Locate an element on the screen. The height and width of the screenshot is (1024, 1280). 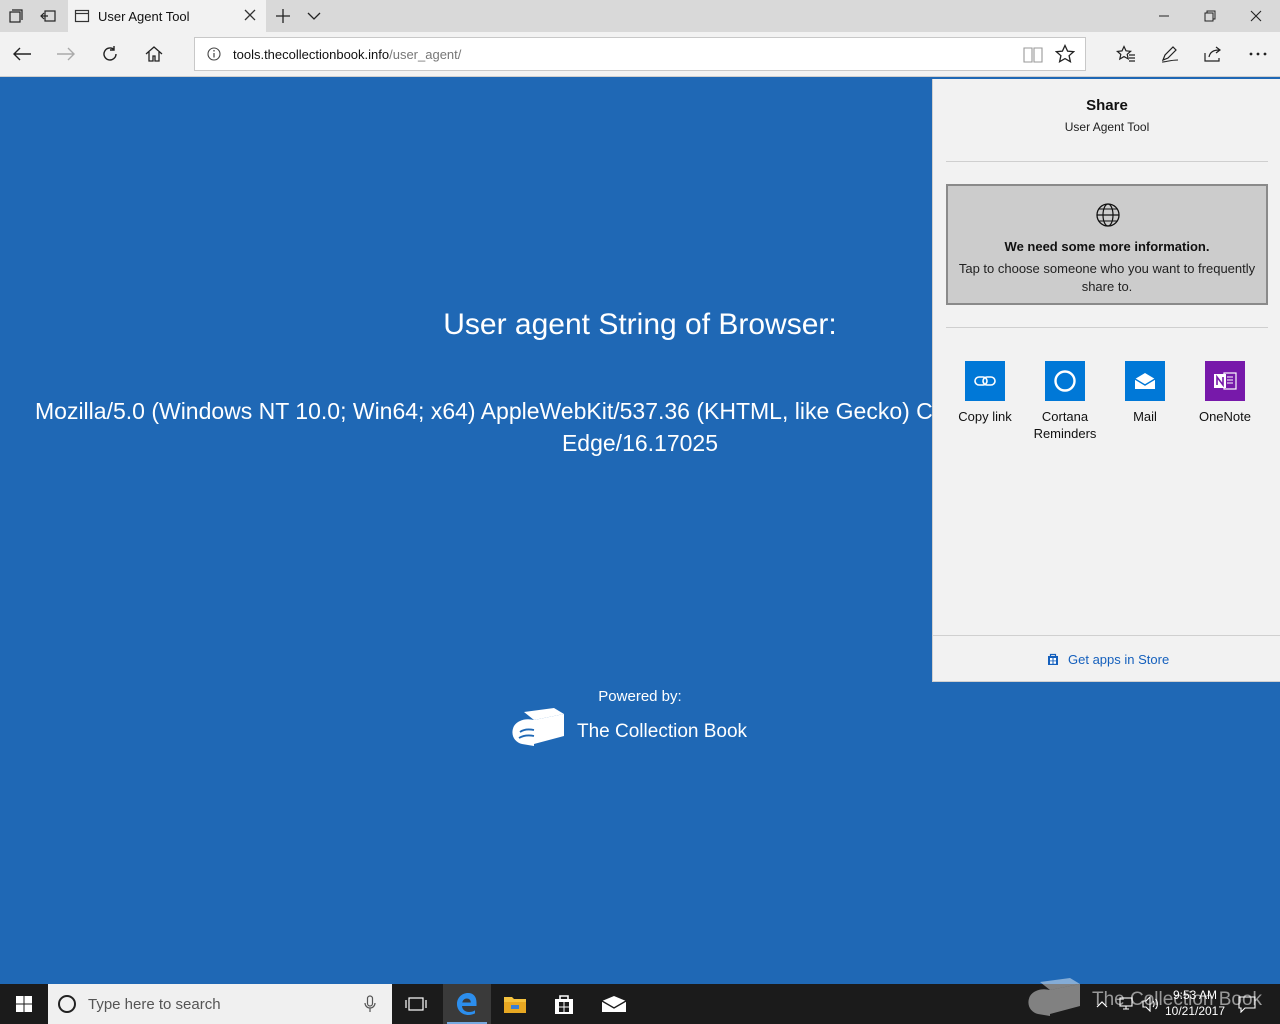
forward-arrow-icon is located at coordinates (66, 54).